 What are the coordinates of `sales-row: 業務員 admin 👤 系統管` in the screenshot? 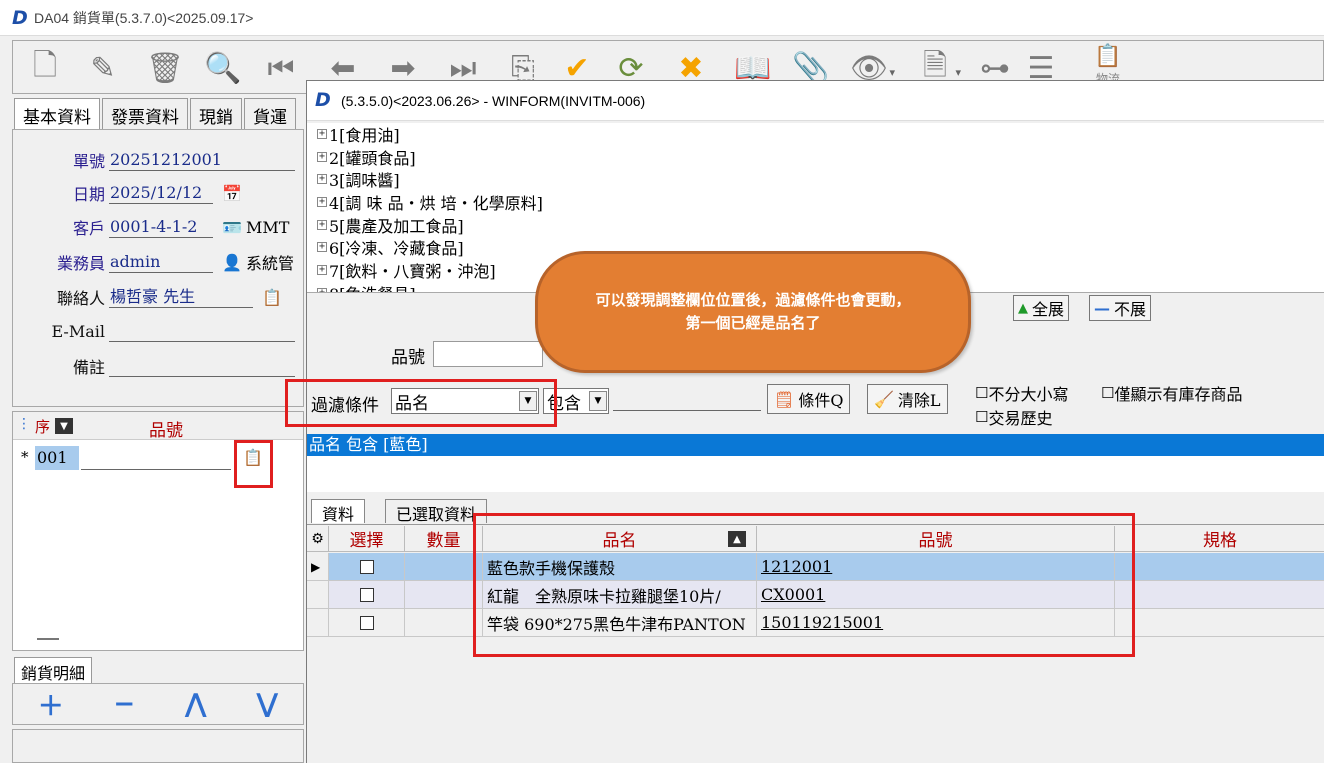 It's located at (153, 262).